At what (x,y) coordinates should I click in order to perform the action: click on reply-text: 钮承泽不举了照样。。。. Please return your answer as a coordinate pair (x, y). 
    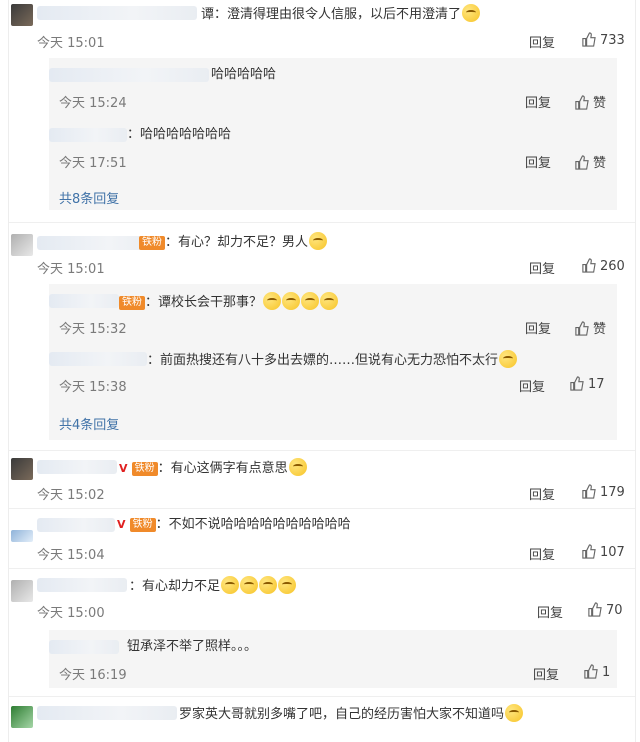
    Looking at the image, I should click on (192, 646).